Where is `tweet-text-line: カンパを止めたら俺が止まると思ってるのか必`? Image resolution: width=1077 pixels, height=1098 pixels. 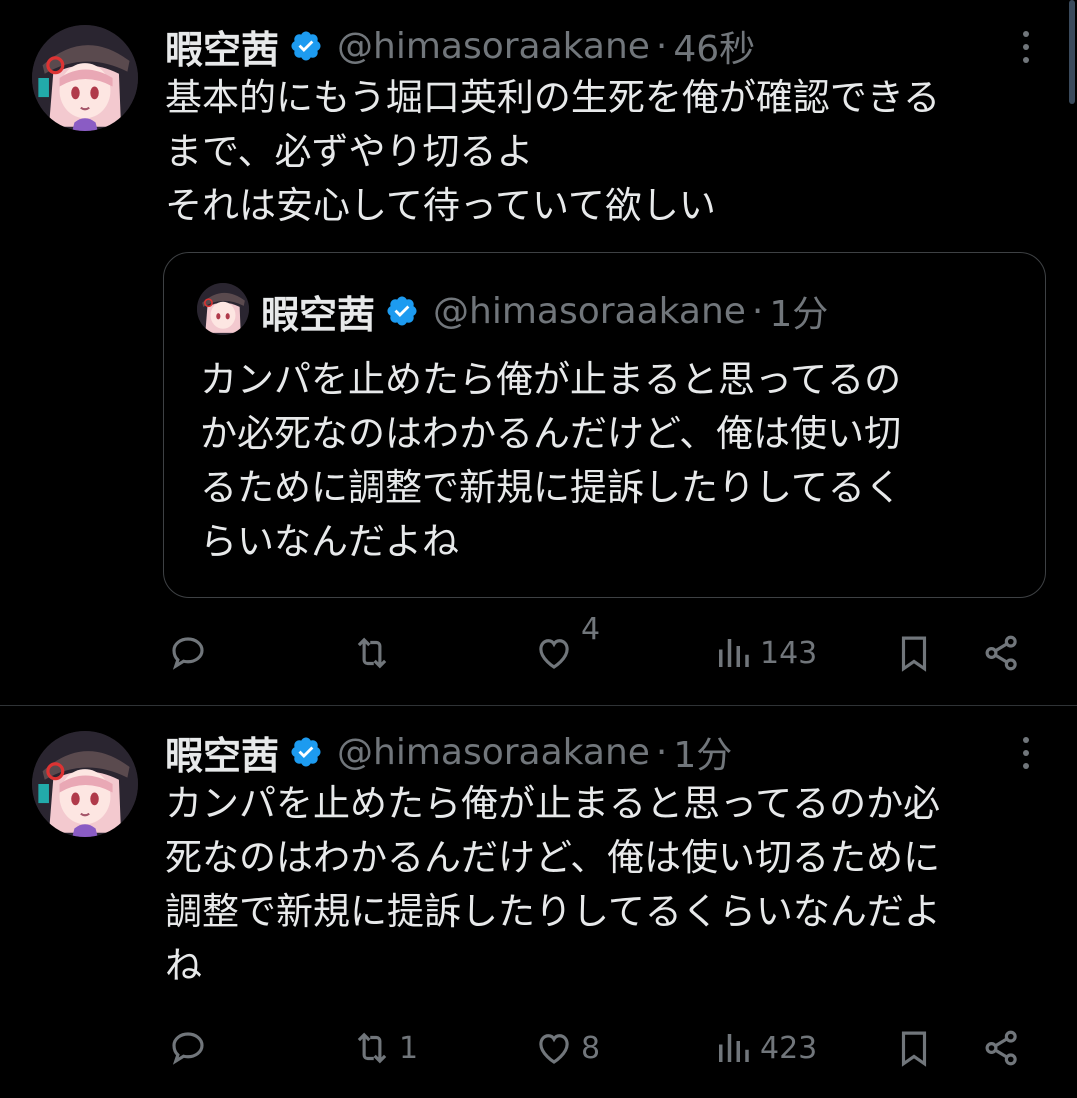 tweet-text-line: カンパを止めたら俺が止まると思ってるのか必 is located at coordinates (553, 803).